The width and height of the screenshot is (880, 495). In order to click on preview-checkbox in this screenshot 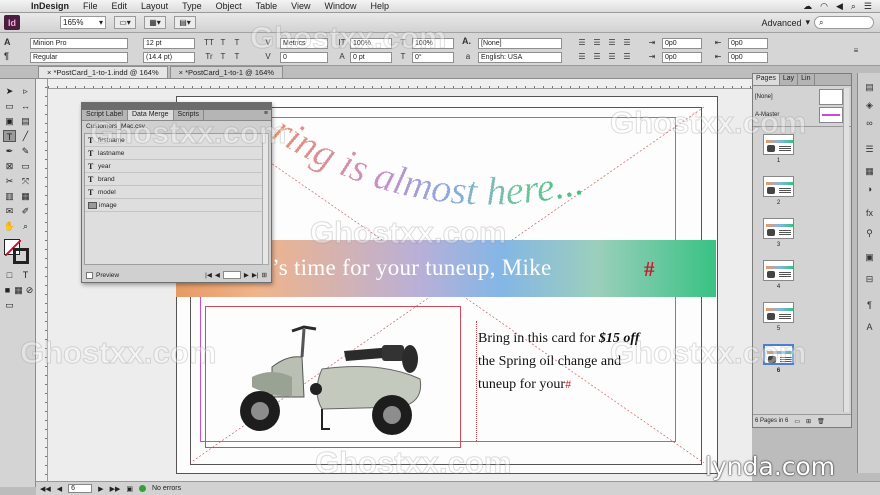, I will do `click(89, 275)`.